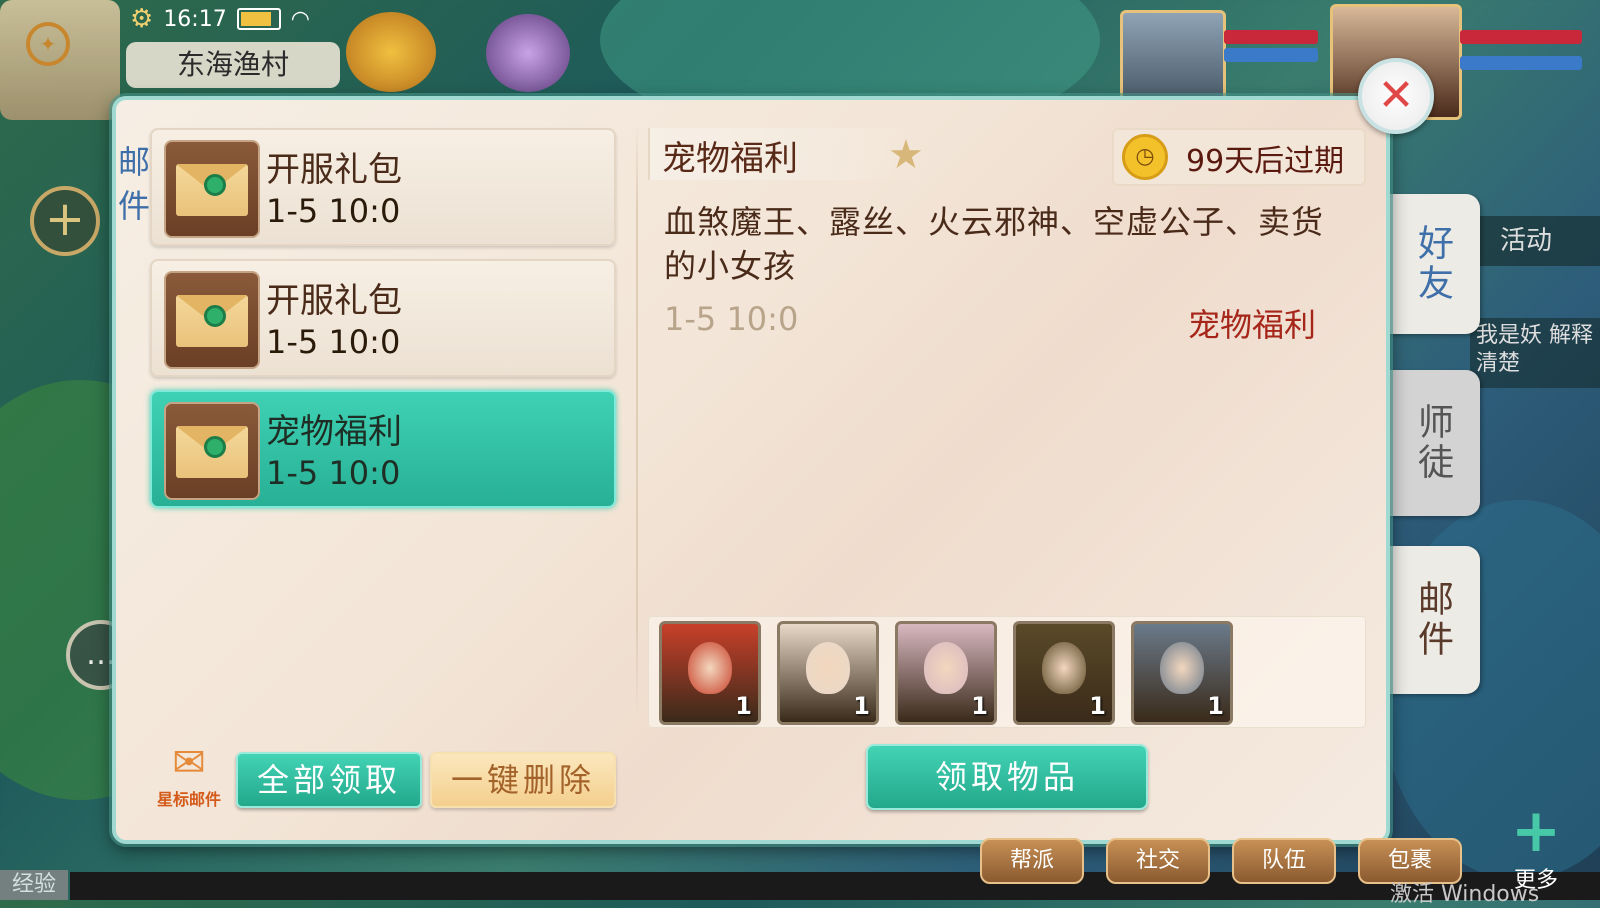 This screenshot has height=908, width=1600. Describe the element at coordinates (1265, 161) in the screenshot. I see `expiry-text: 99天后过期` at that location.